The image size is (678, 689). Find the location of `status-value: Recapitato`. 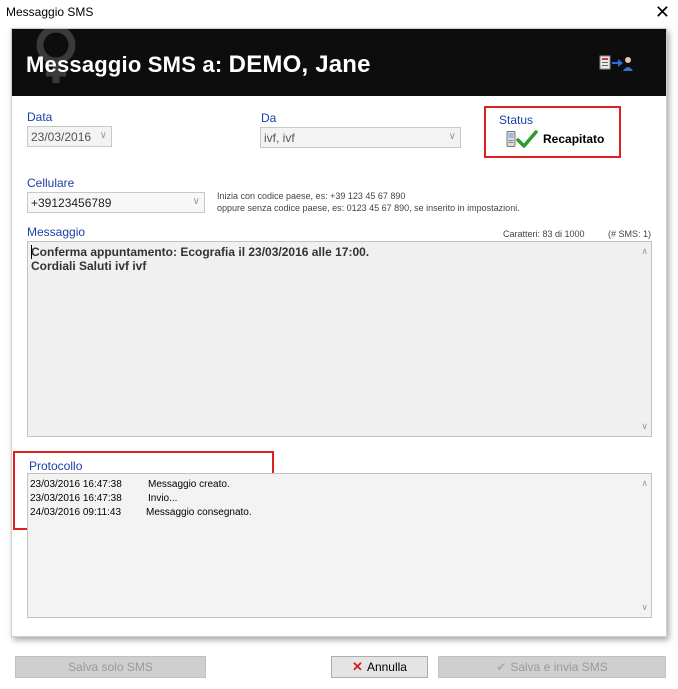

status-value: Recapitato is located at coordinates (574, 139).